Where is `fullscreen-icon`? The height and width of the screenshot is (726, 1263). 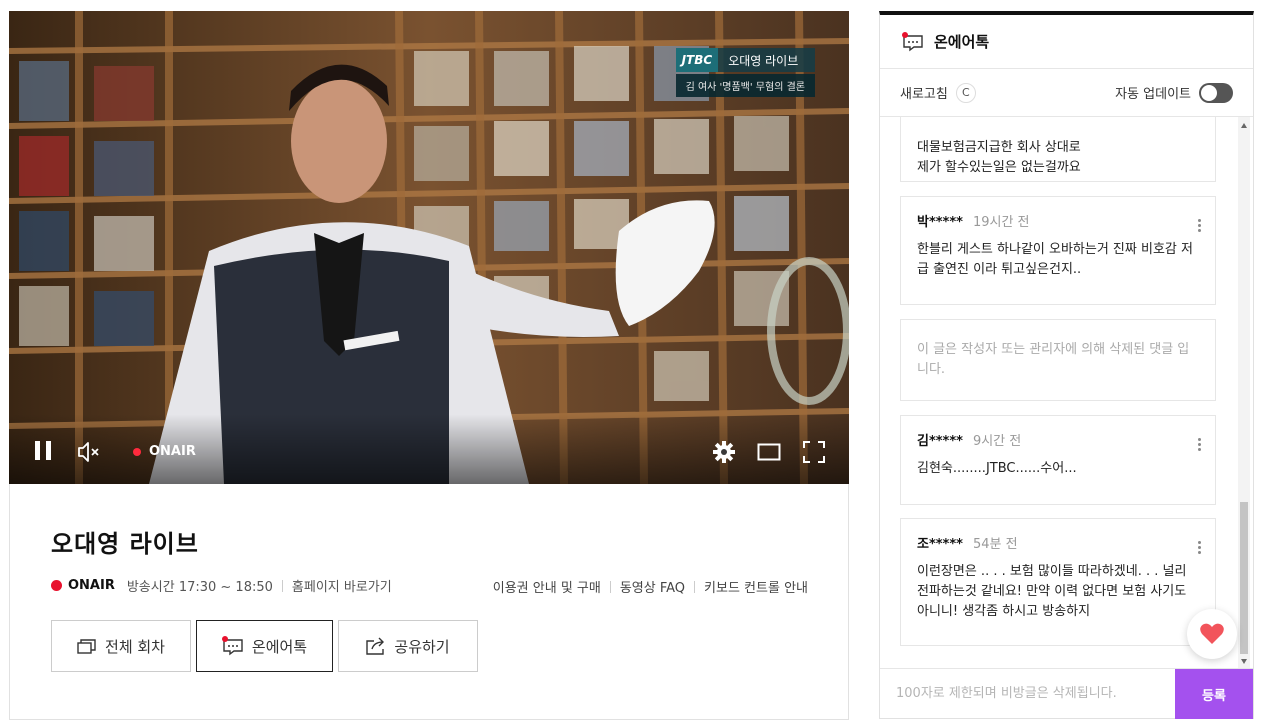
fullscreen-icon is located at coordinates (814, 452).